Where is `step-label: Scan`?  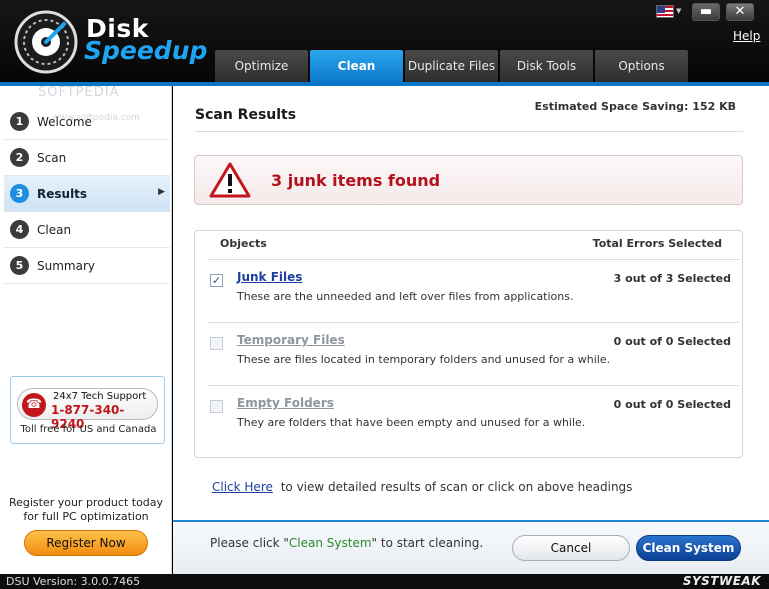 step-label: Scan is located at coordinates (52, 157).